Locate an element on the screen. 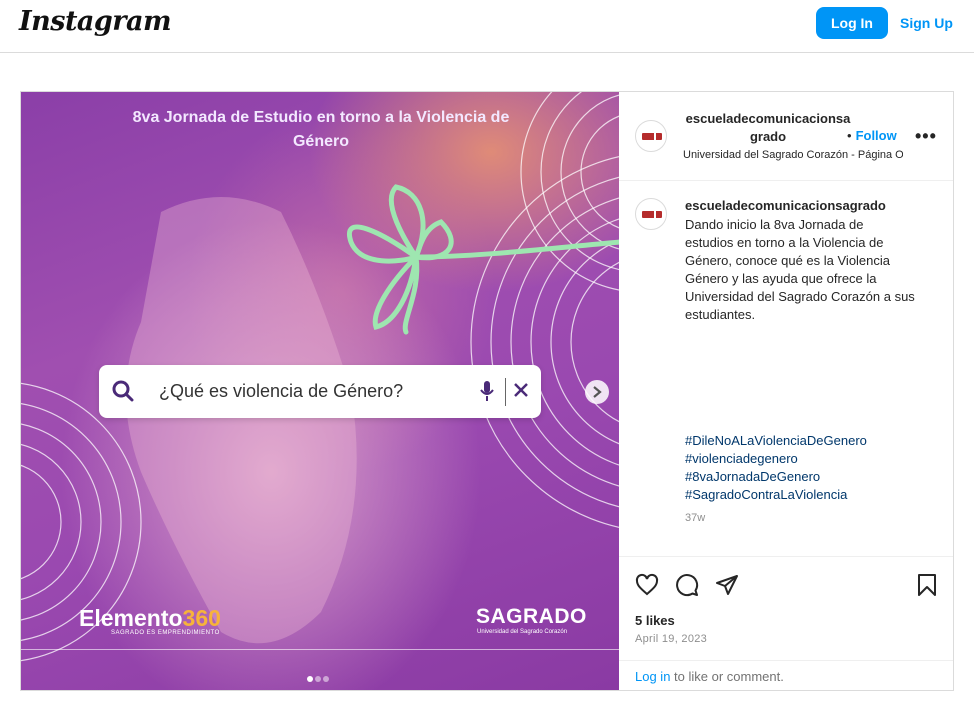 This screenshot has height=725, width=974. hashtag-link: #DileNoALaViolenciaDeGenero is located at coordinates (776, 441).